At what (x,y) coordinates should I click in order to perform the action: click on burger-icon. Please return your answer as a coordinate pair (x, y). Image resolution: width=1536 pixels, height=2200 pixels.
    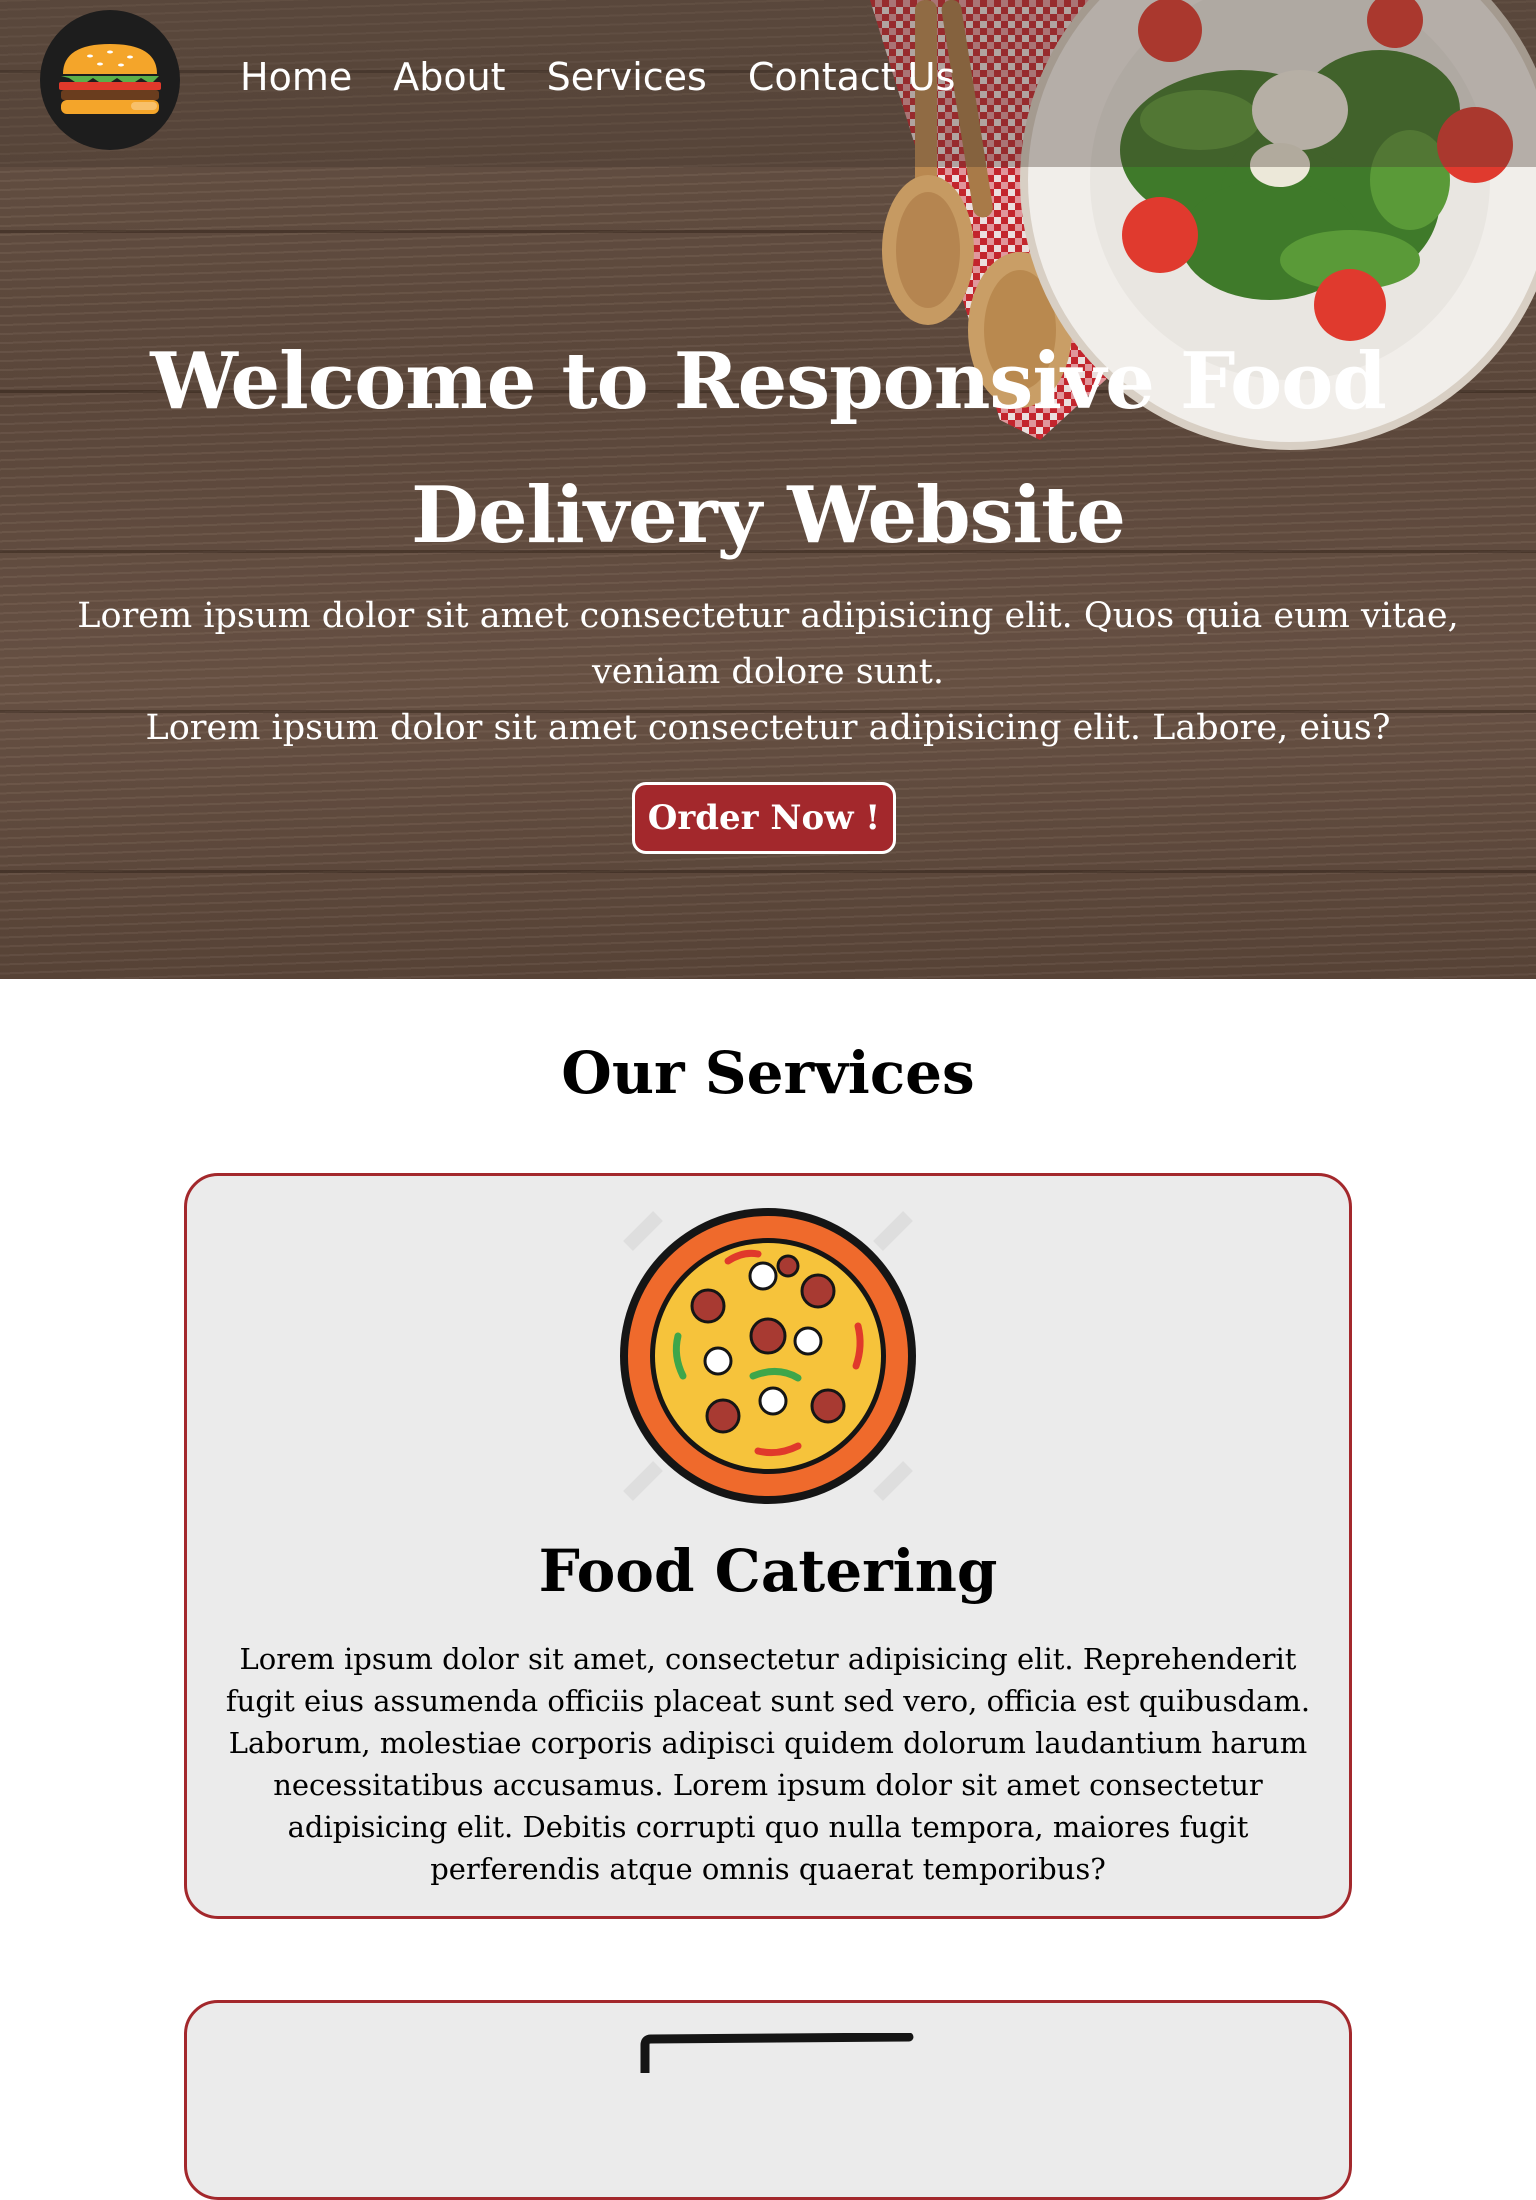
    Looking at the image, I should click on (110, 79).